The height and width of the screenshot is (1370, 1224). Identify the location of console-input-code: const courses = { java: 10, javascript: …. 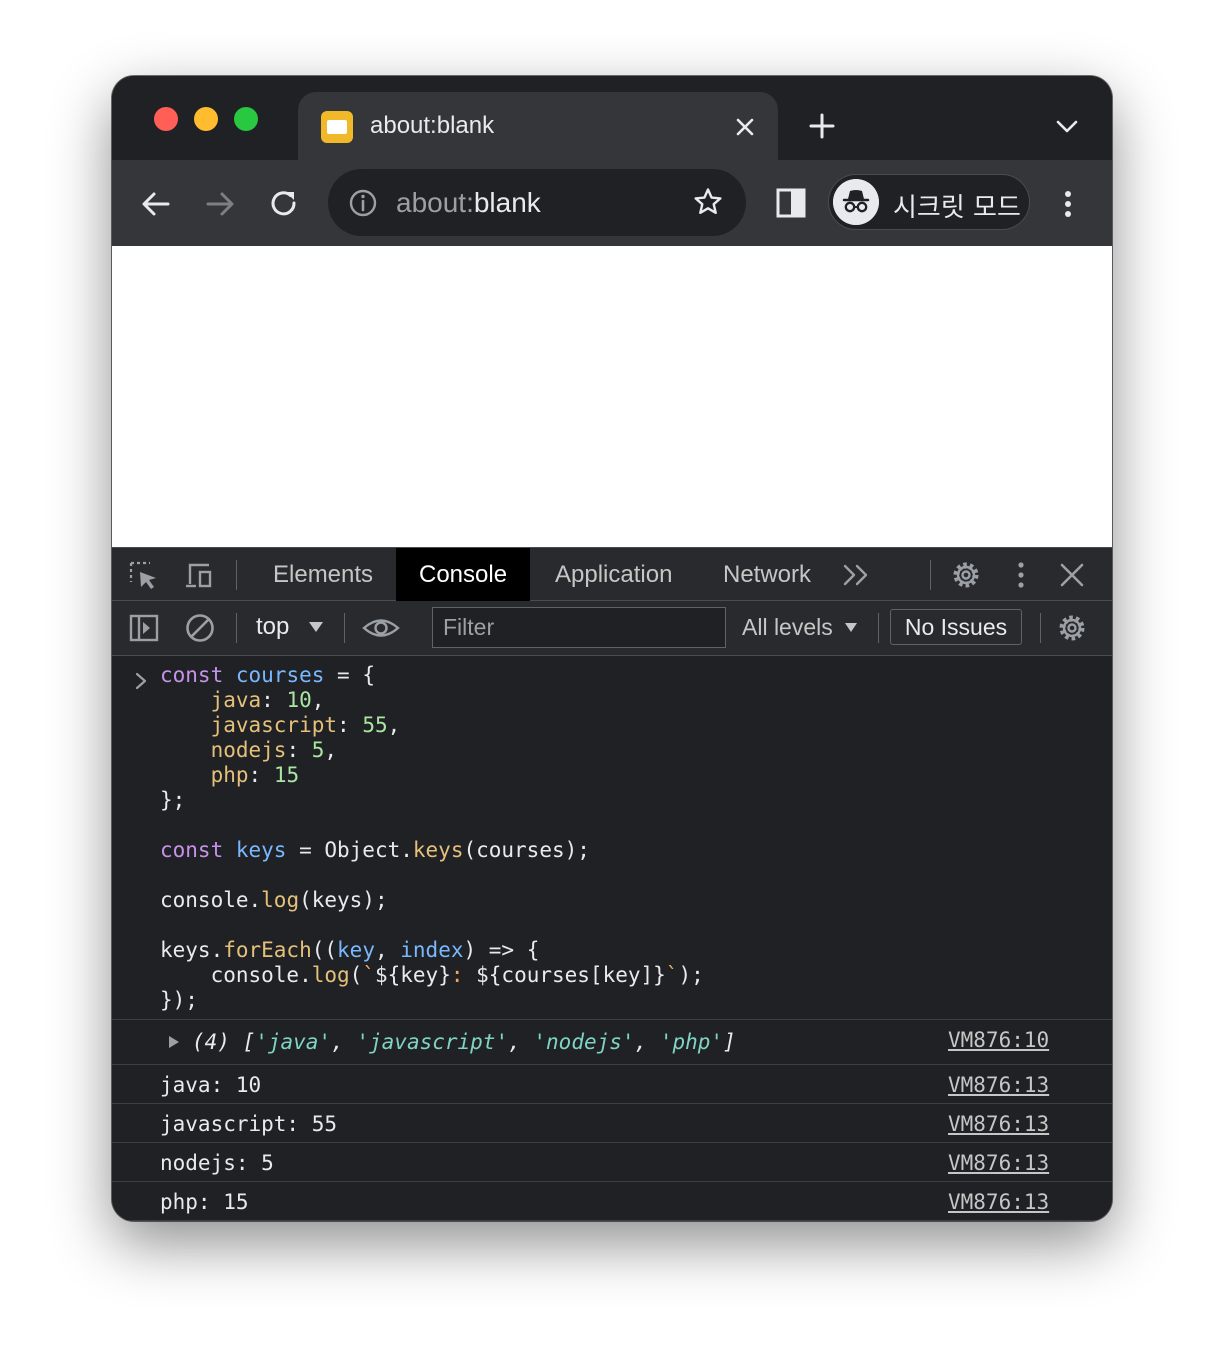
(432, 837).